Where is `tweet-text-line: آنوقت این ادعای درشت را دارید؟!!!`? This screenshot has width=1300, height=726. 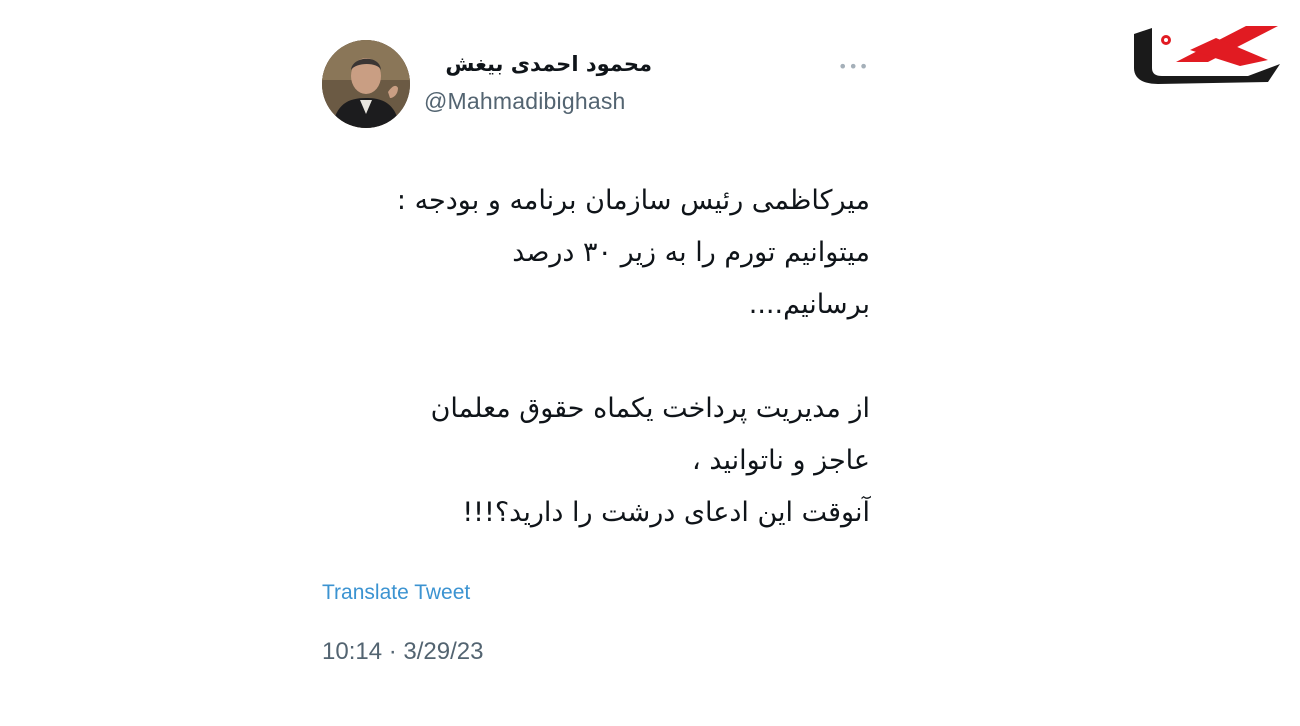 tweet-text-line: آنوقت این ادعای درشت را دارید؟!!! is located at coordinates (666, 512).